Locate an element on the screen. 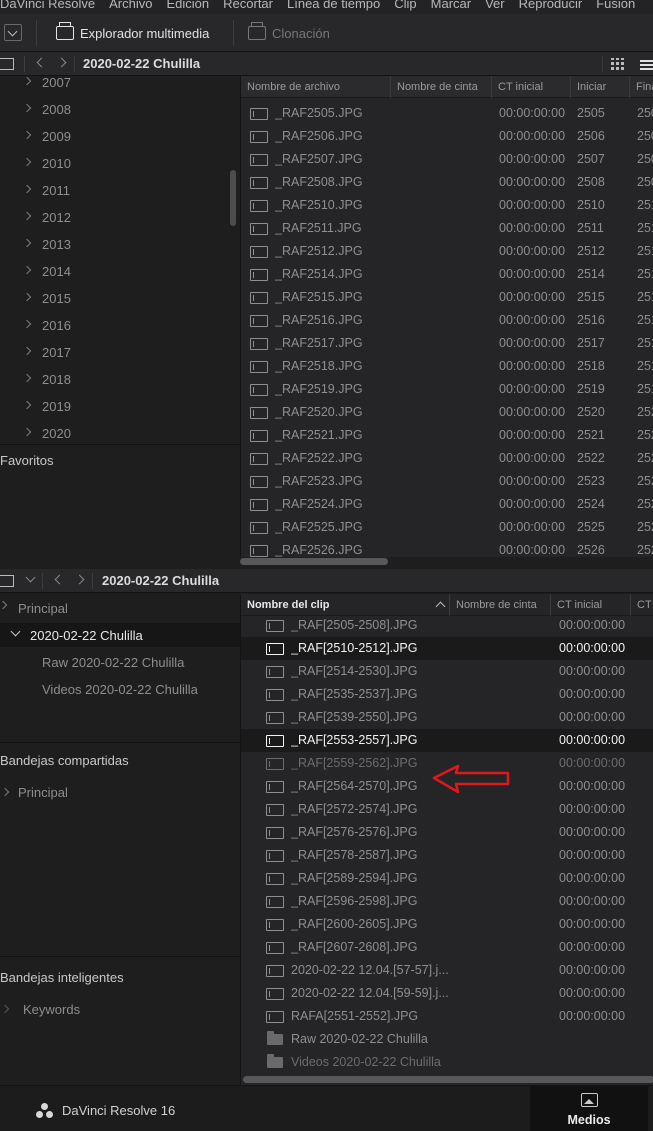 The width and height of the screenshot is (653, 1131). folder-tree-item: 2012 is located at coordinates (114, 217).